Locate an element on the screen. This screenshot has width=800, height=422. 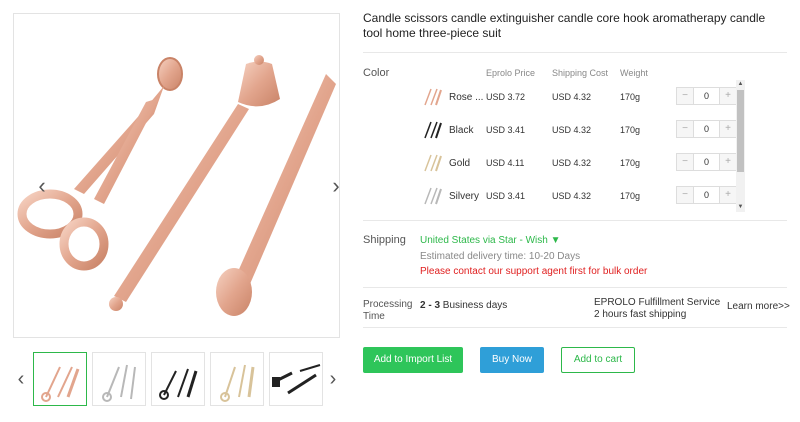
thumbnail-black is located at coordinates (178, 379).